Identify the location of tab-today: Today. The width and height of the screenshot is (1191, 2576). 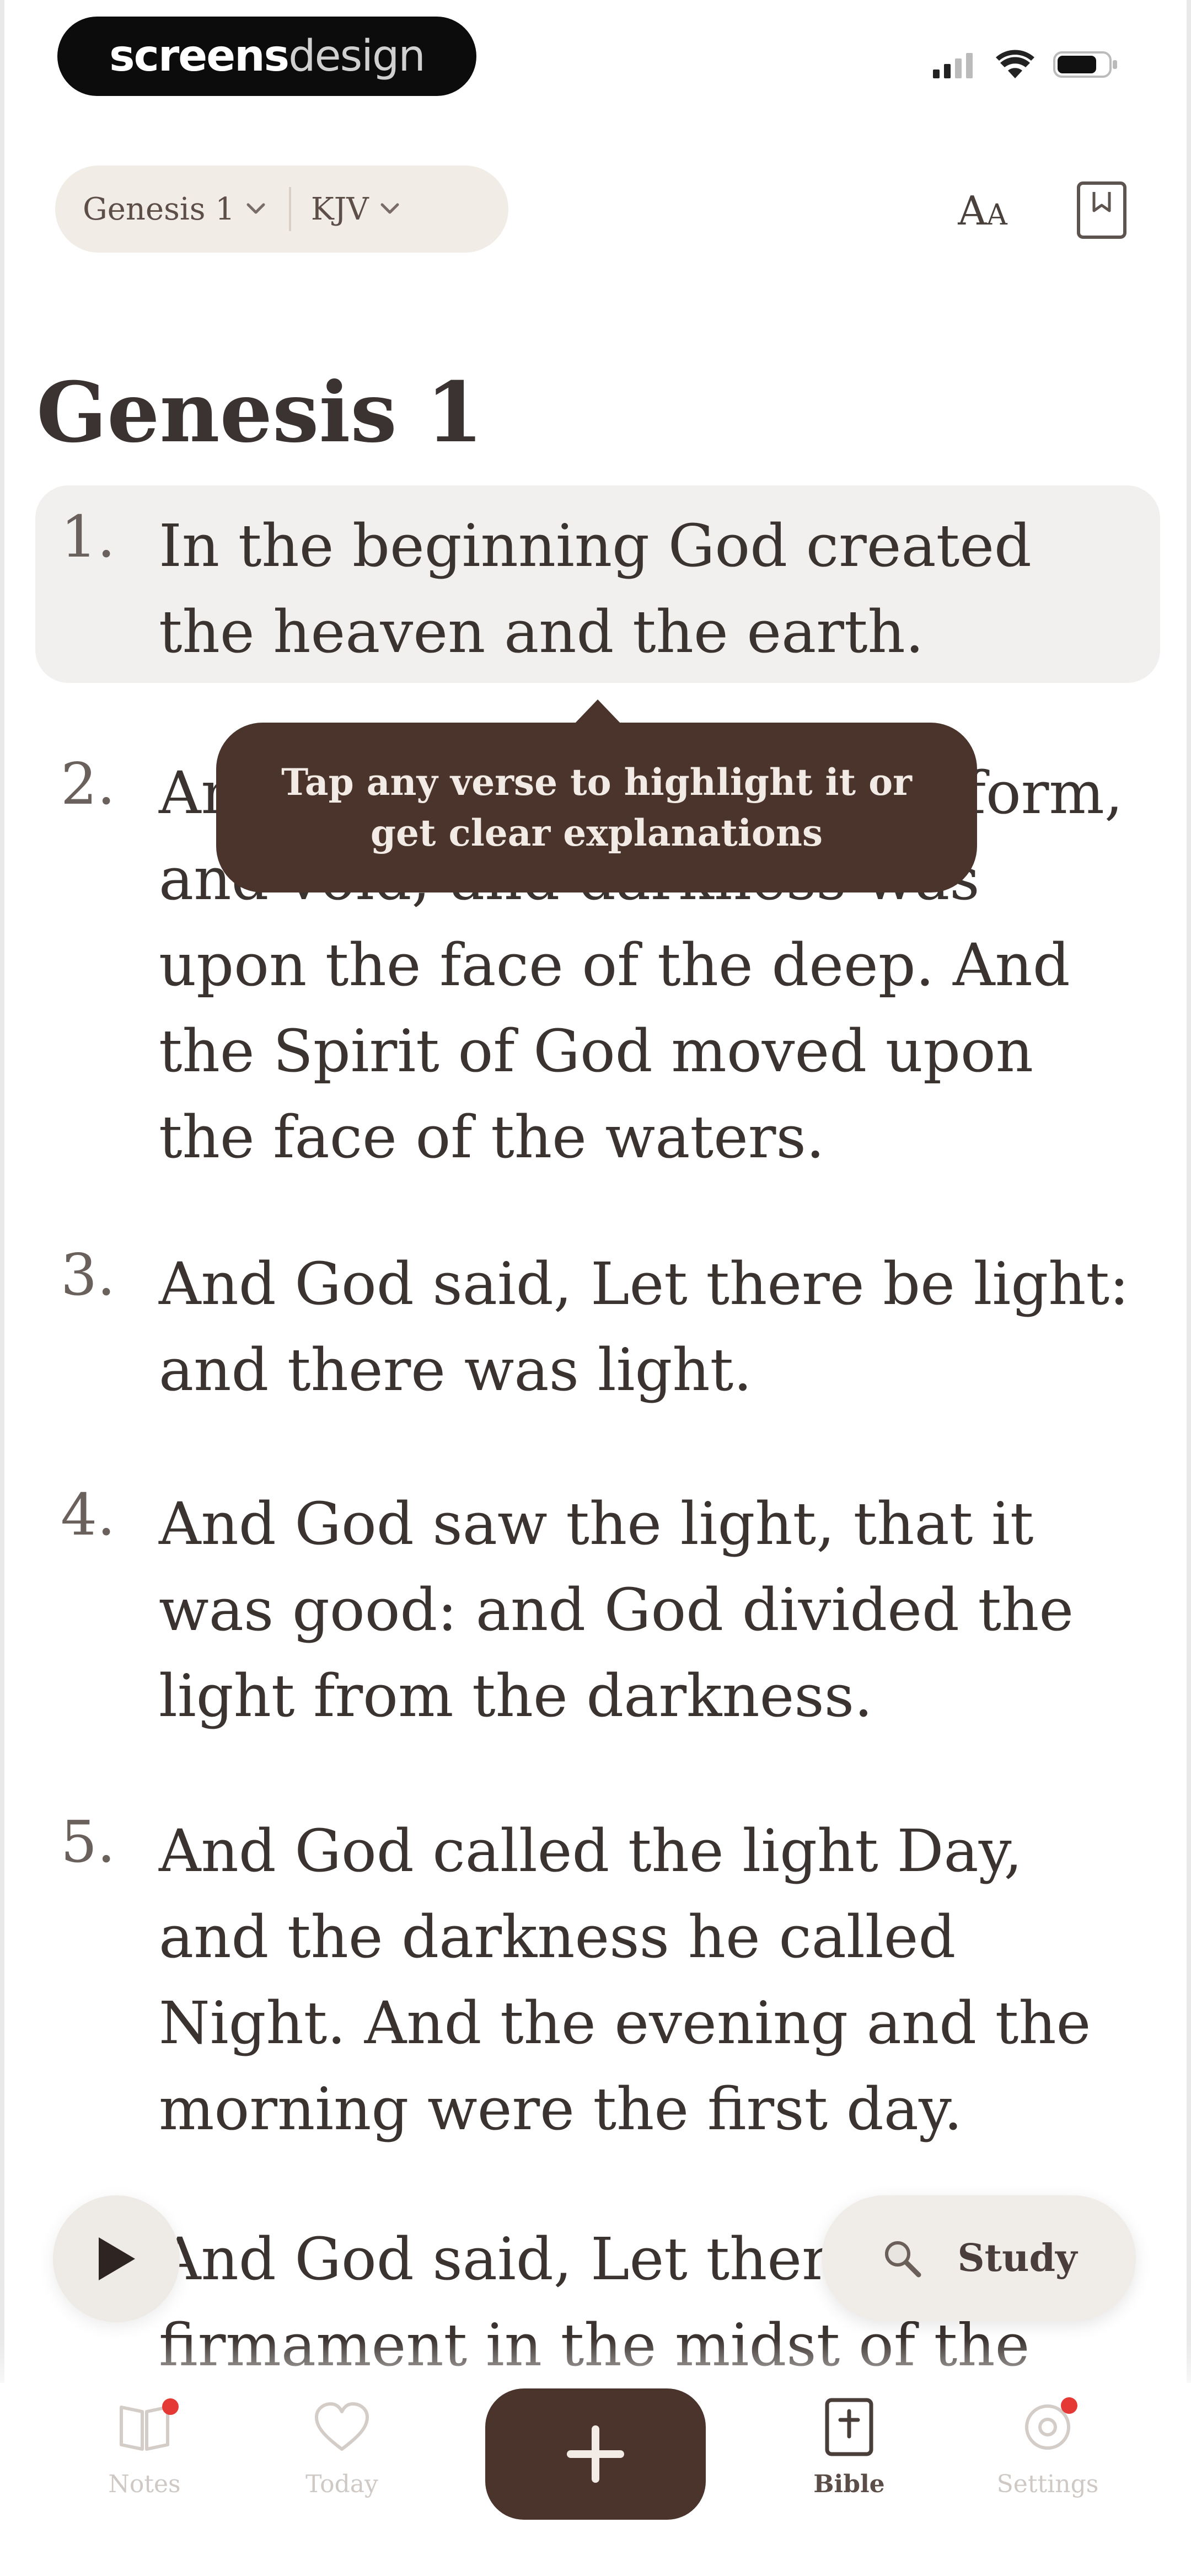
(342, 2454).